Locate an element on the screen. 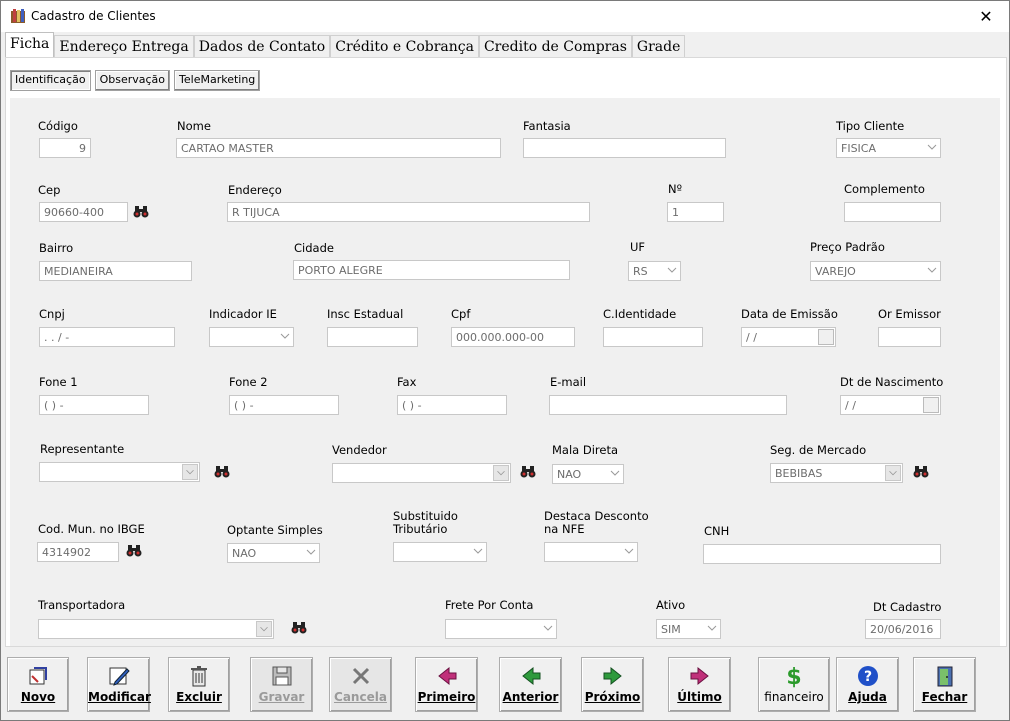 The image size is (1010, 721). cod-mun-ibge-field: 4314902 is located at coordinates (78, 552).